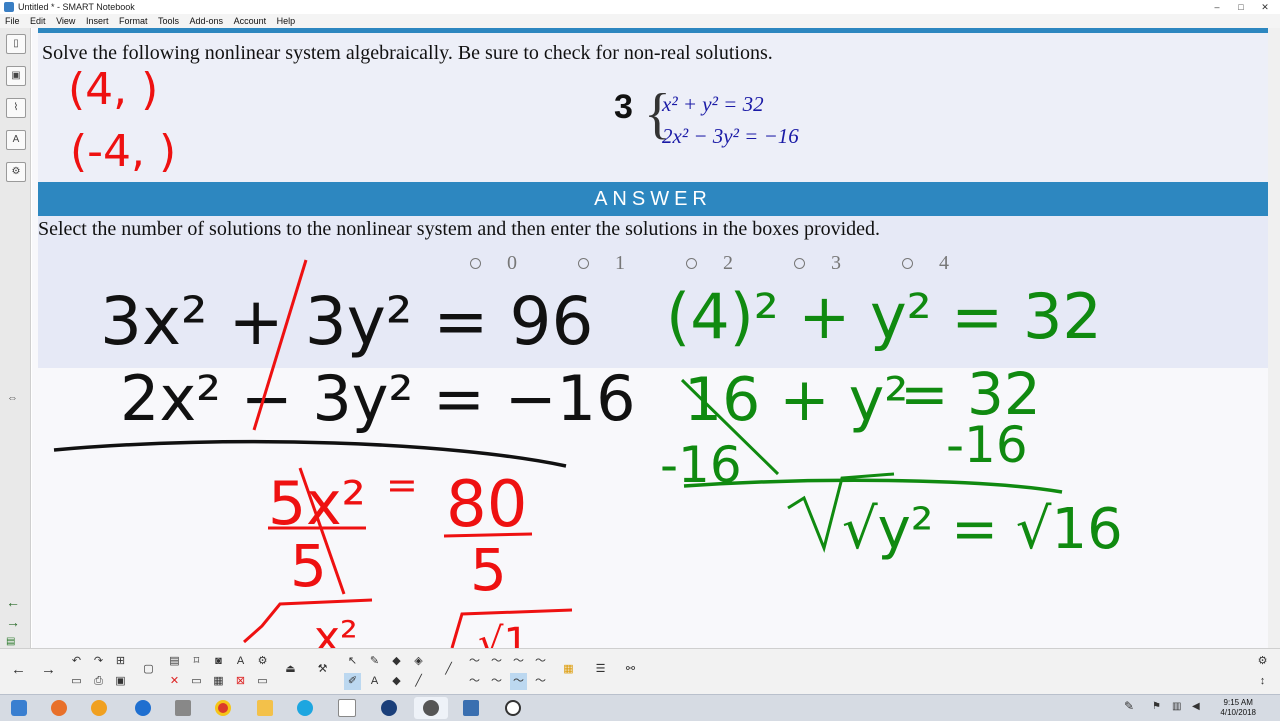 Image resolution: width=1280 pixels, height=721 pixels. Describe the element at coordinates (16, 76) in the screenshot. I see `gallery-icon: ▣` at that location.